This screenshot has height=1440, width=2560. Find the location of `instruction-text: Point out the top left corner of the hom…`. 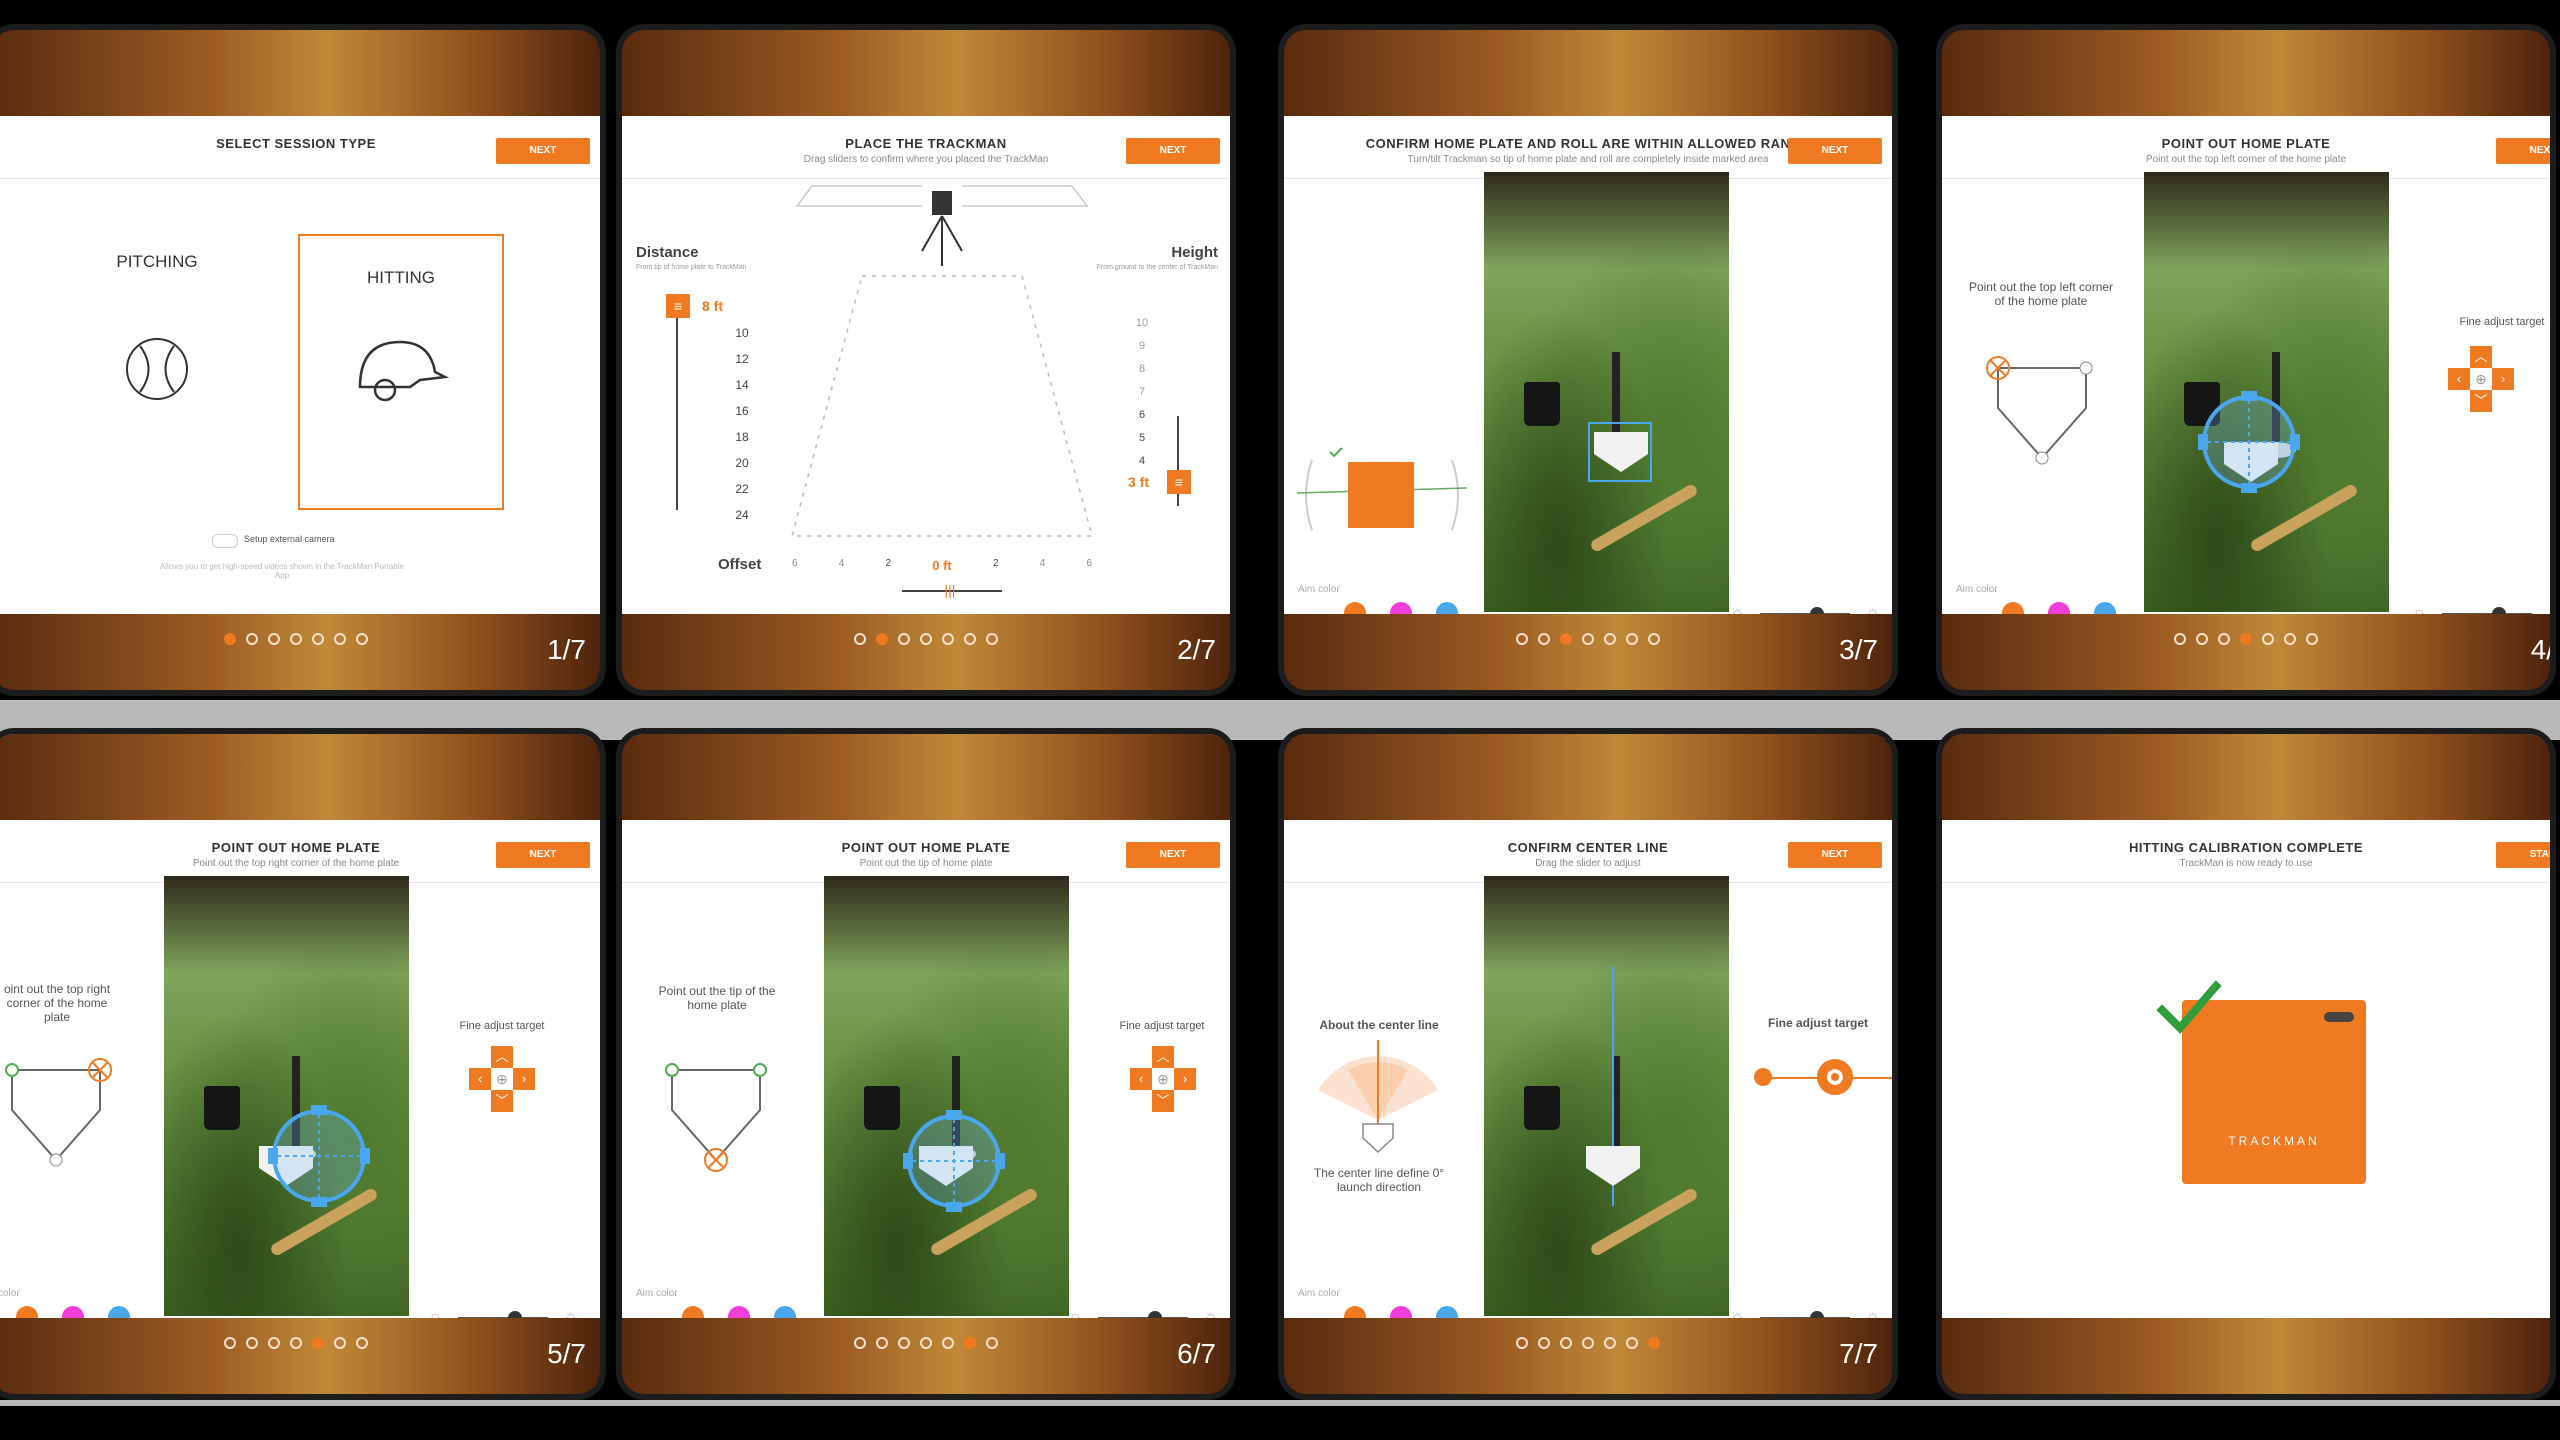

instruction-text: Point out the top left corner of the hom… is located at coordinates (2041, 294).